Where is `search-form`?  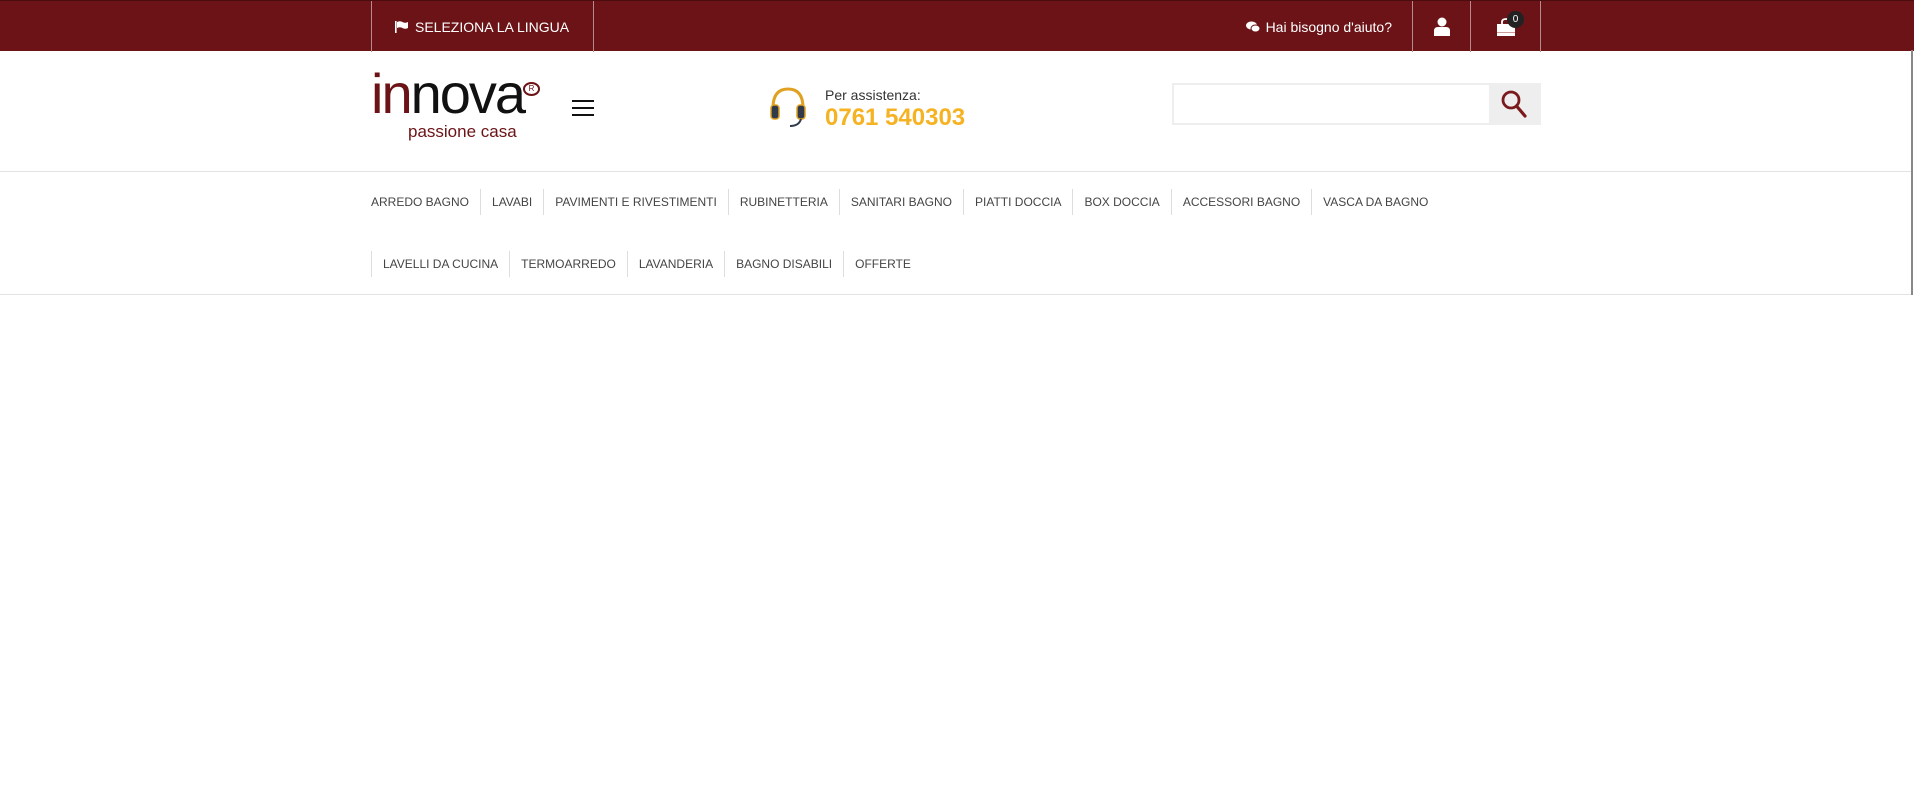
search-form is located at coordinates (1356, 104).